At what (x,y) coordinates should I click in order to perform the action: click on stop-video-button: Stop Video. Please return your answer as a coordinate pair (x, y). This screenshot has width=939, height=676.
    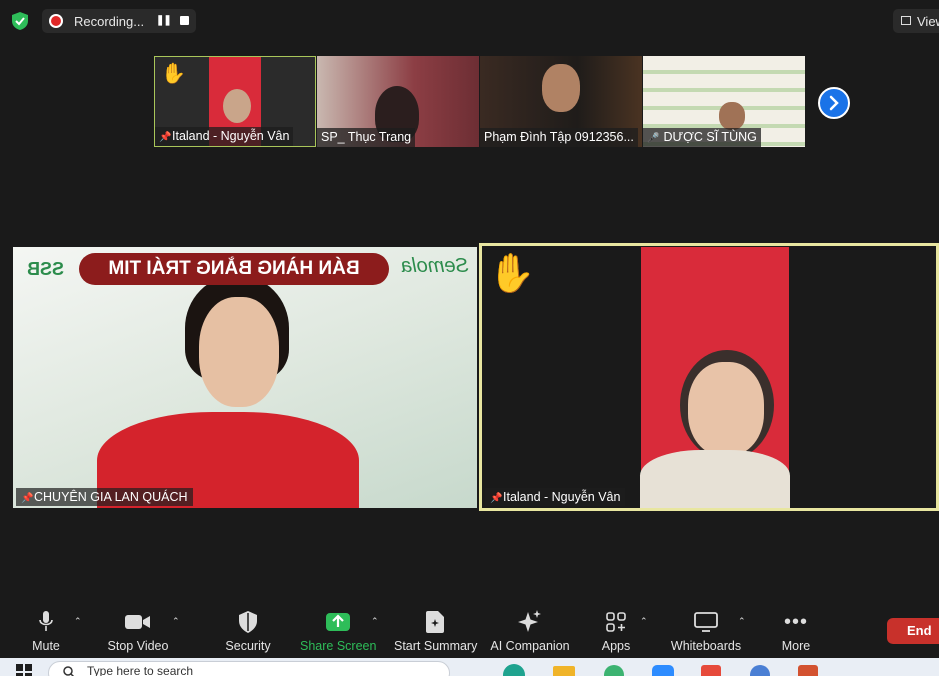
    Looking at the image, I should click on (138, 631).